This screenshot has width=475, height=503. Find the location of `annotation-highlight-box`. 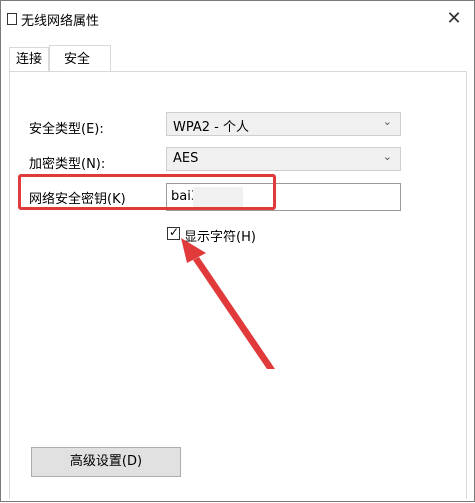

annotation-highlight-box is located at coordinates (147, 192).